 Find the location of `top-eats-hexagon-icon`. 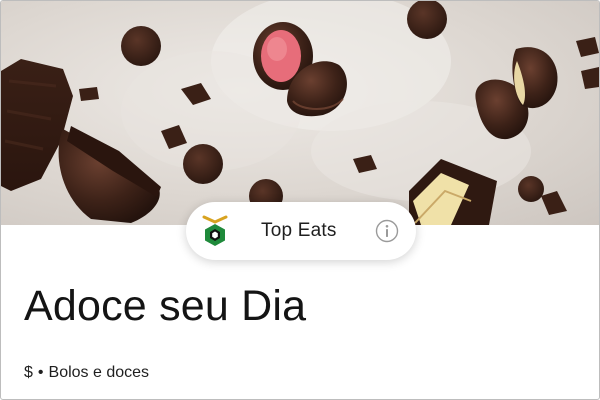

top-eats-hexagon-icon is located at coordinates (215, 230).